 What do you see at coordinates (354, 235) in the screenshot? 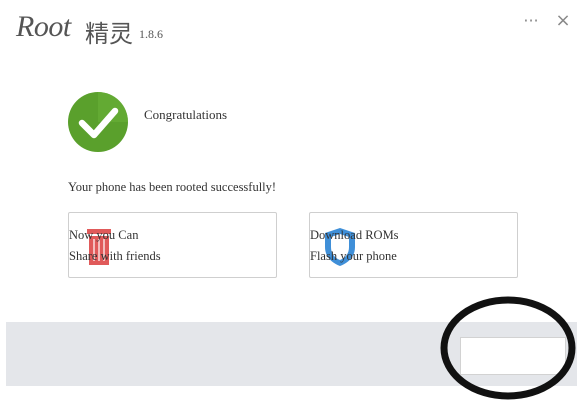
I see `download-card-line1: Download ROMs` at bounding box center [354, 235].